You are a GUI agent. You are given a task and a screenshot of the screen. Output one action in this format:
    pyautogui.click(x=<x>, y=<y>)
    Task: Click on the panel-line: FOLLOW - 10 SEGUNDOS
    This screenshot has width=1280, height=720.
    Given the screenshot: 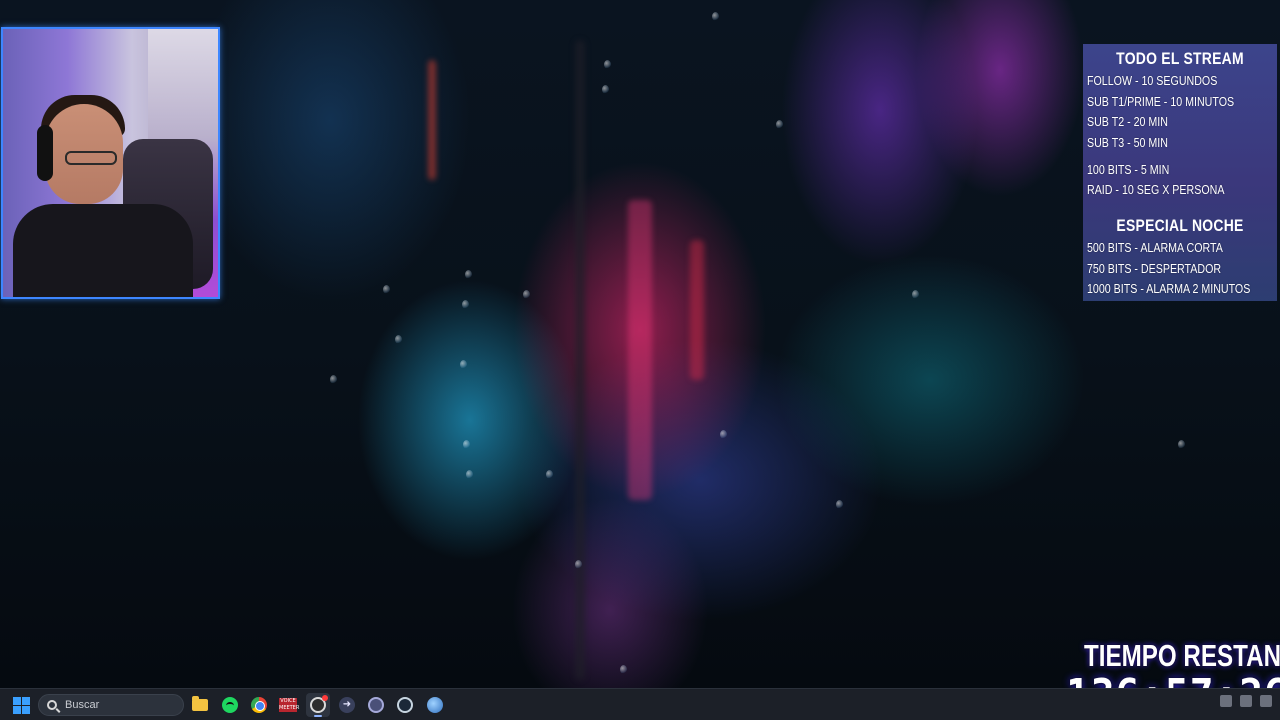 What is the action you would take?
    pyautogui.click(x=1152, y=80)
    